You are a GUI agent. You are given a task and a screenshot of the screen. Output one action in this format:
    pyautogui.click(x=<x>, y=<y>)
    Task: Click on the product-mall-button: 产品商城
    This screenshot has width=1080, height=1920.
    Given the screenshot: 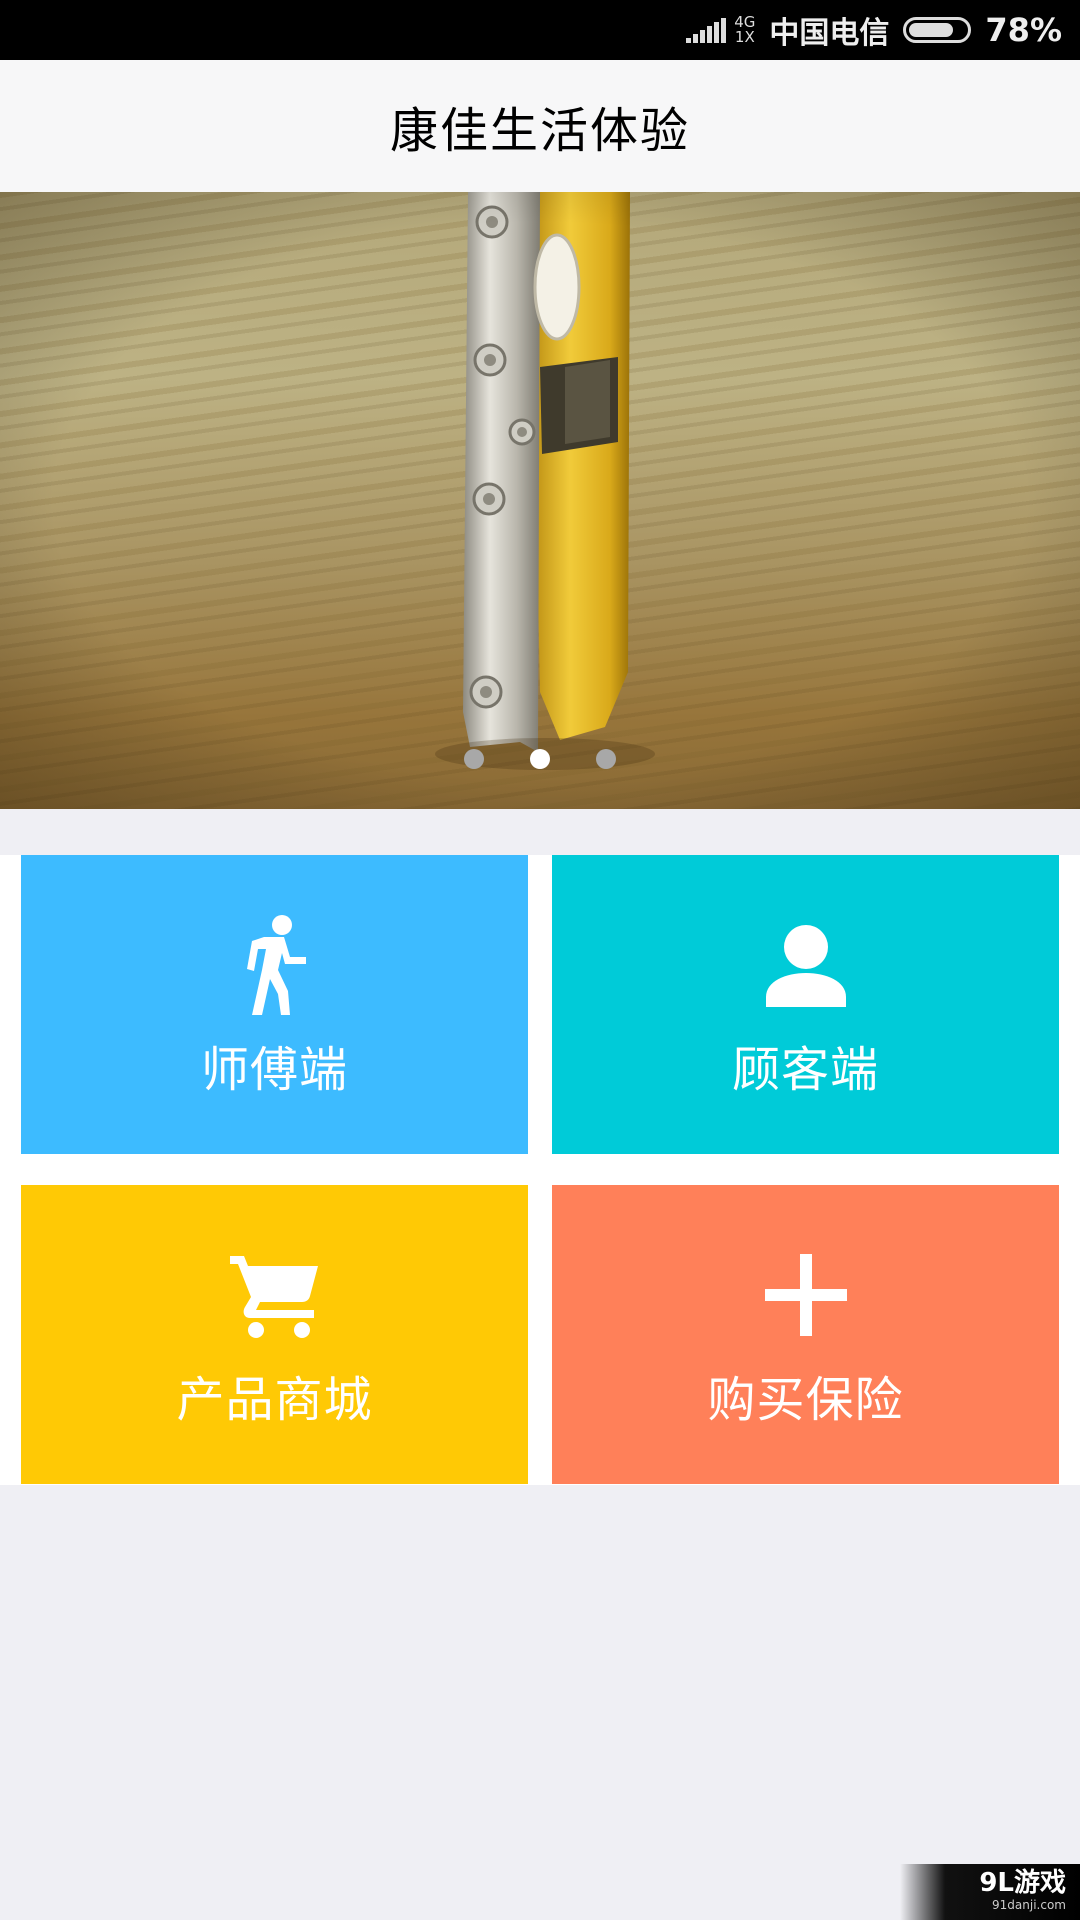 What is the action you would take?
    pyautogui.click(x=274, y=1334)
    